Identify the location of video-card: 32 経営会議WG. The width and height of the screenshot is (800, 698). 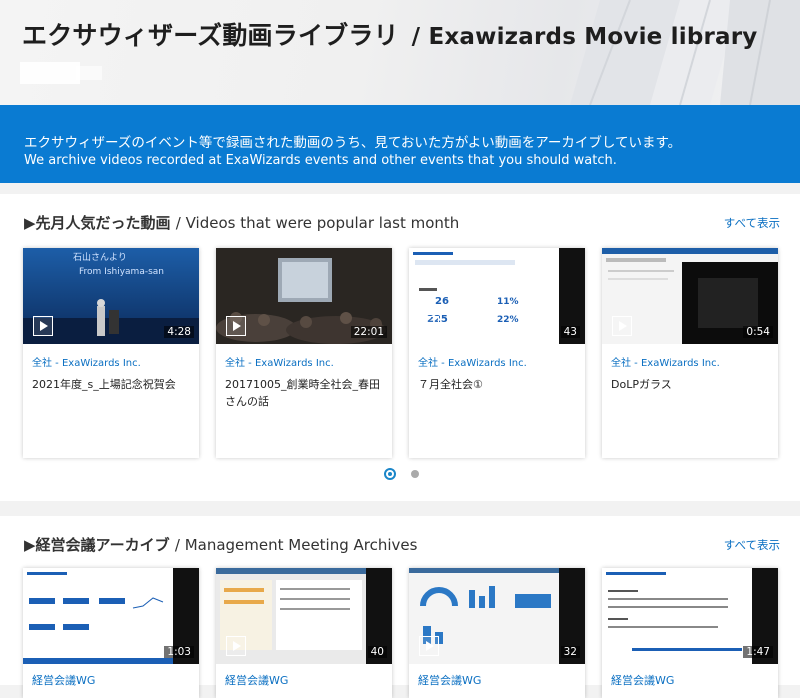
(497, 633).